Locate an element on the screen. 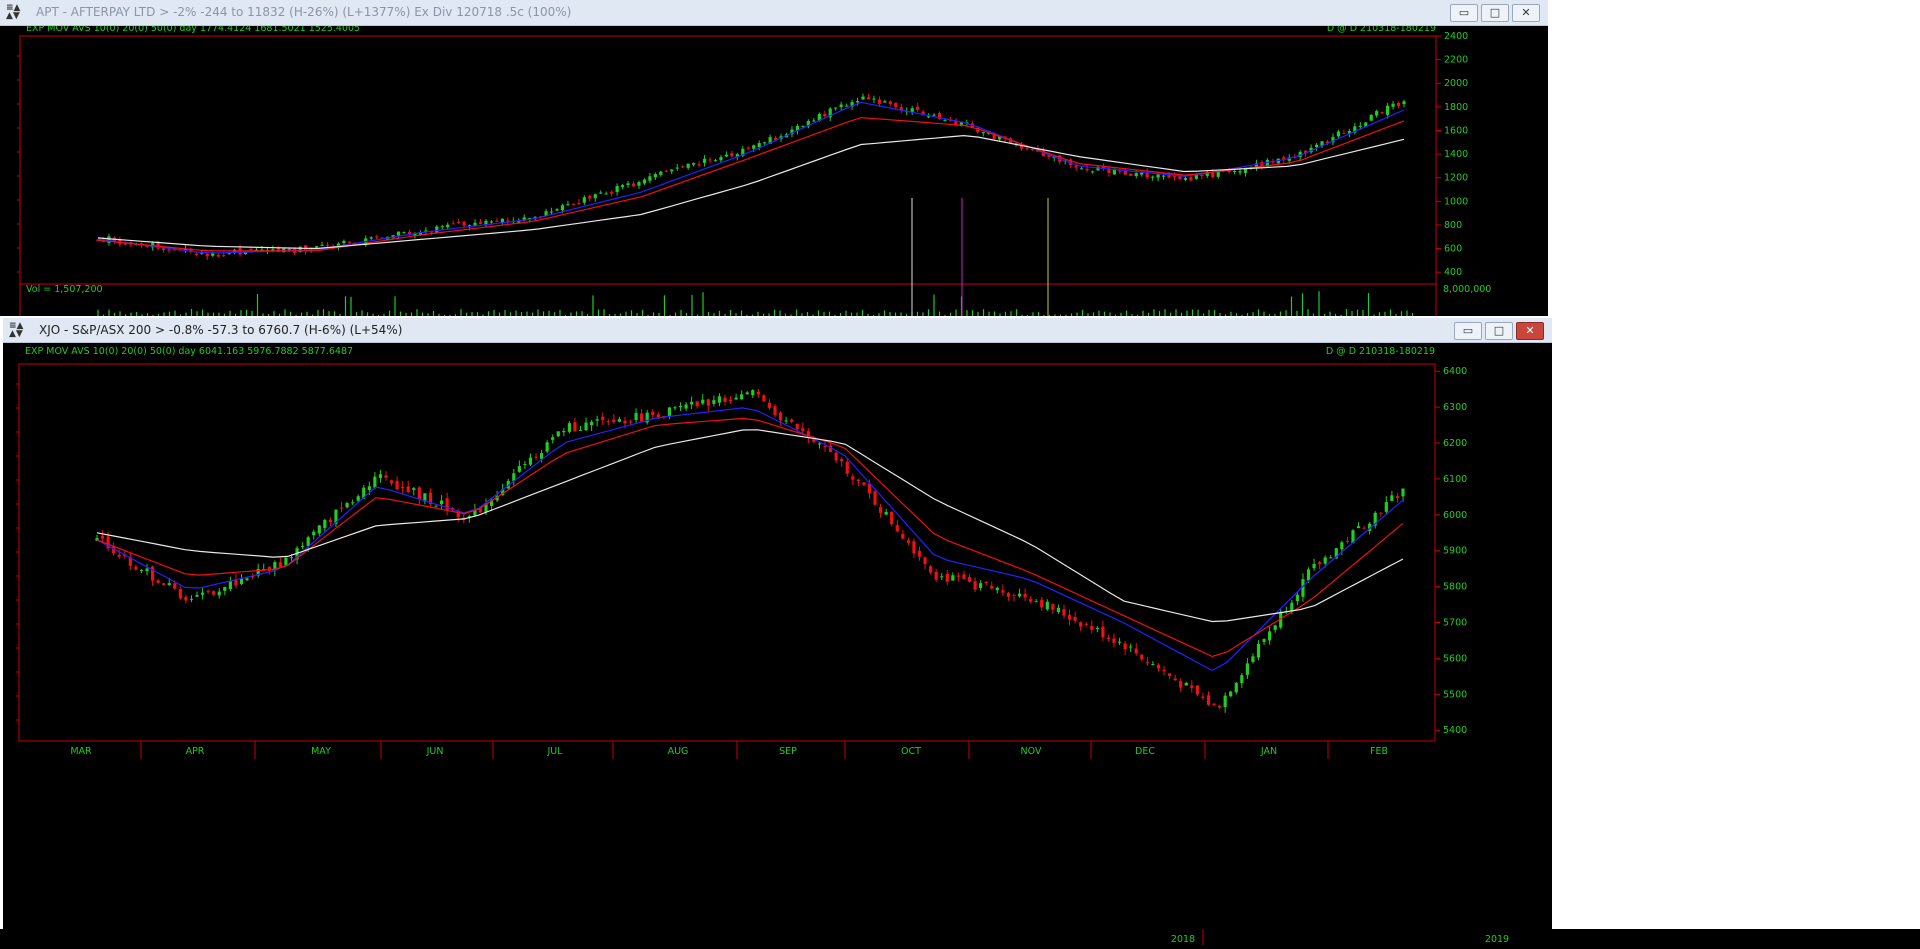 The width and height of the screenshot is (1920, 949). year-label: 2018 is located at coordinates (1183, 939).